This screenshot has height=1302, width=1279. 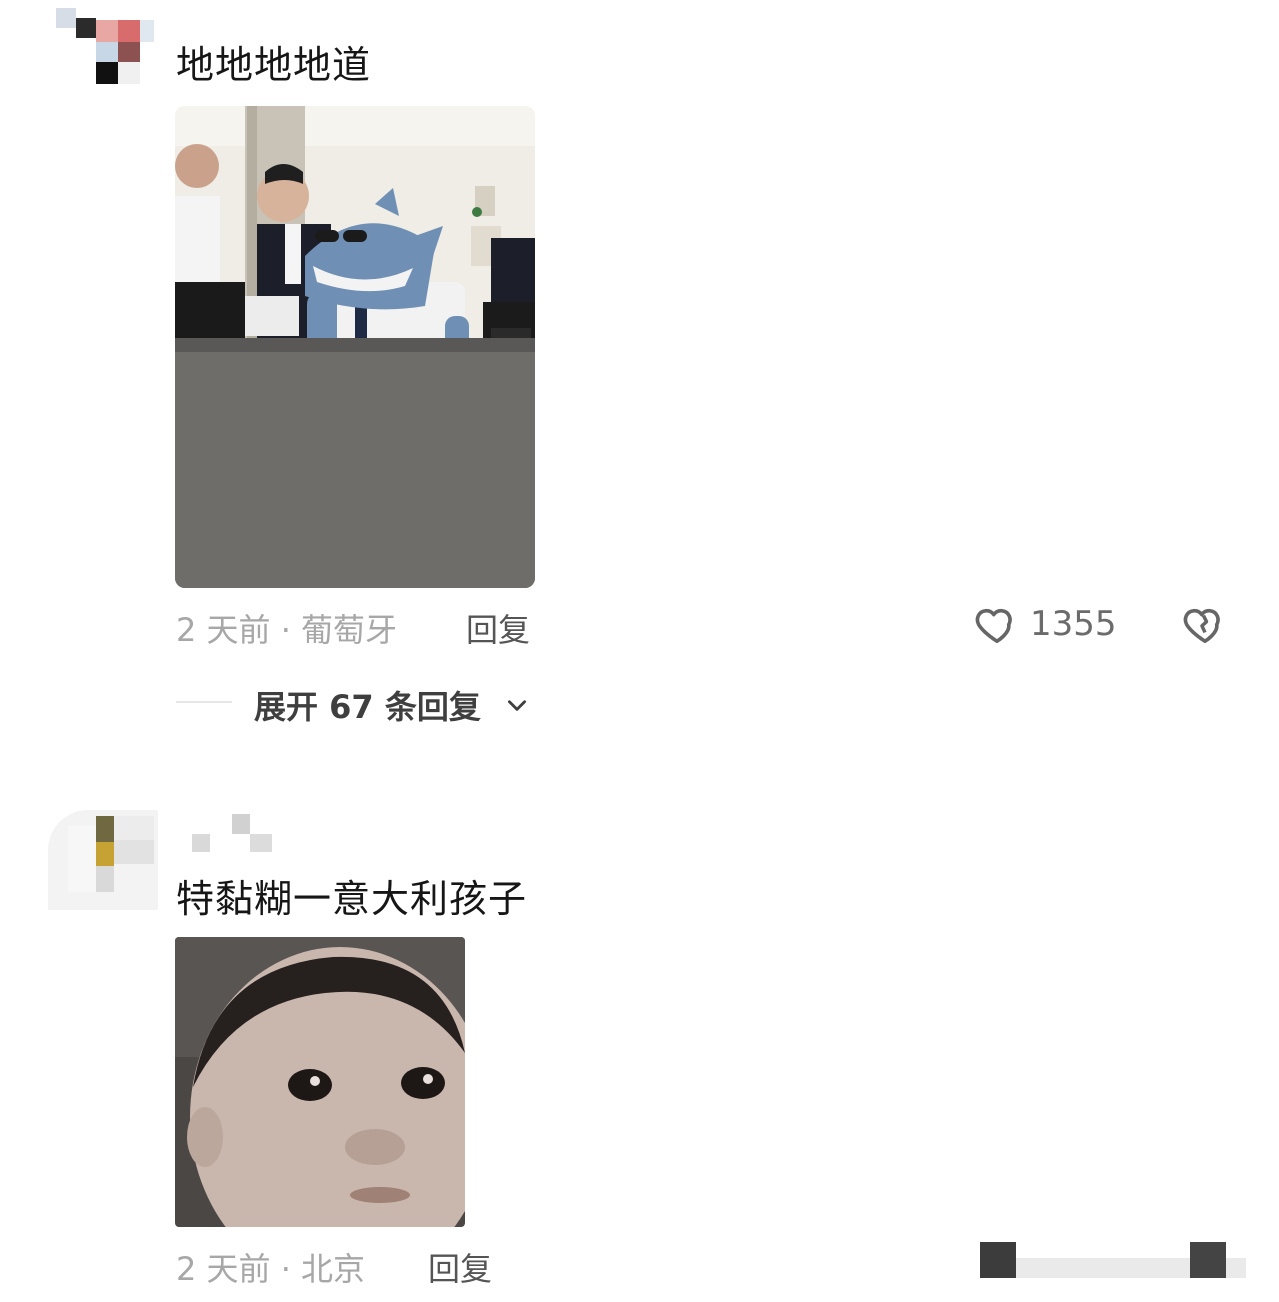 I want to click on chevron-down-icon, so click(x=517, y=705).